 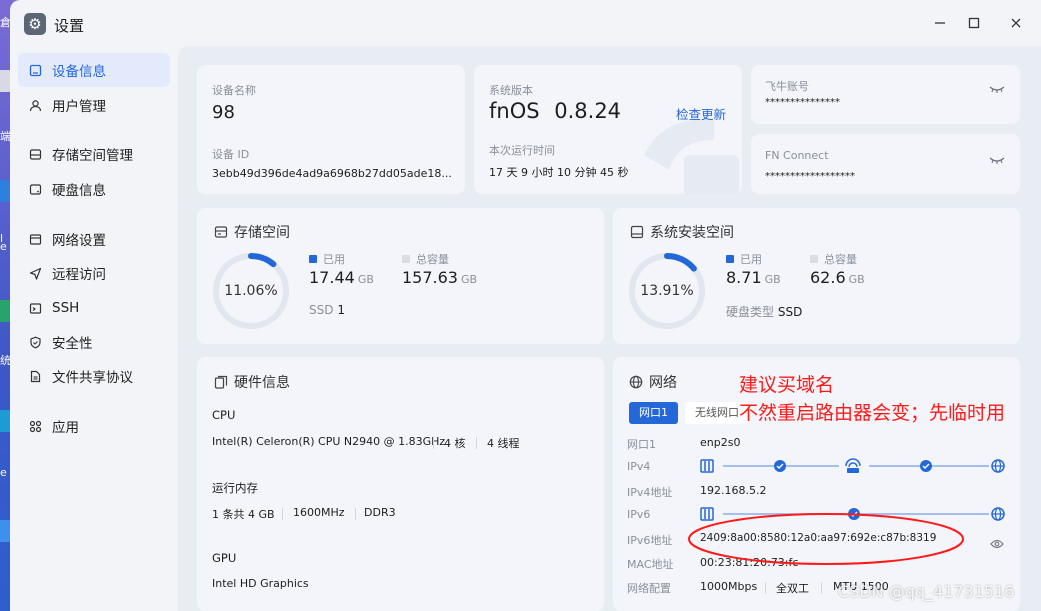 I want to click on annotation-ellipse, so click(x=826, y=539).